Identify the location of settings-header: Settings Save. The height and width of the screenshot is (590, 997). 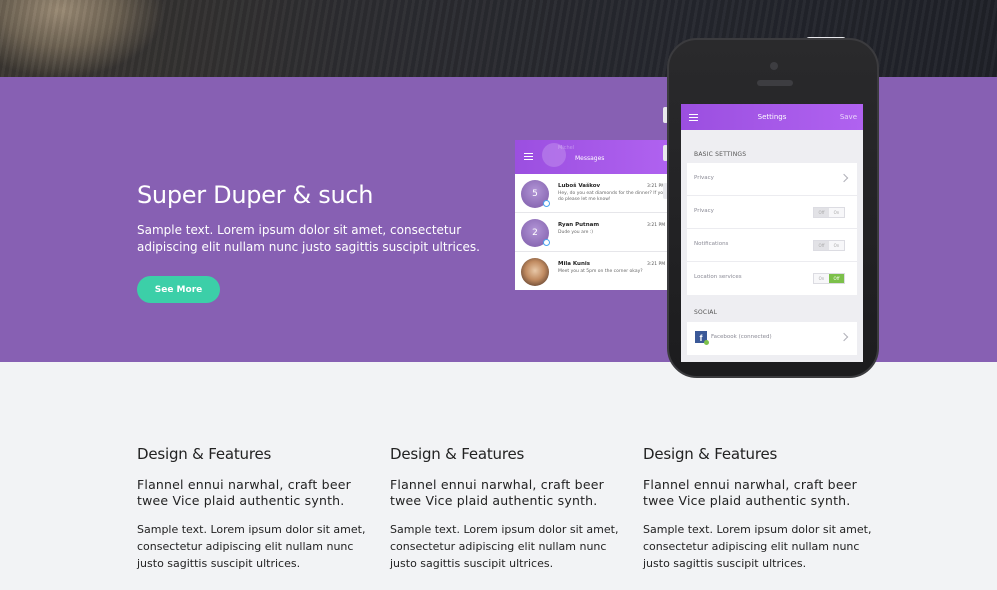
(772, 117).